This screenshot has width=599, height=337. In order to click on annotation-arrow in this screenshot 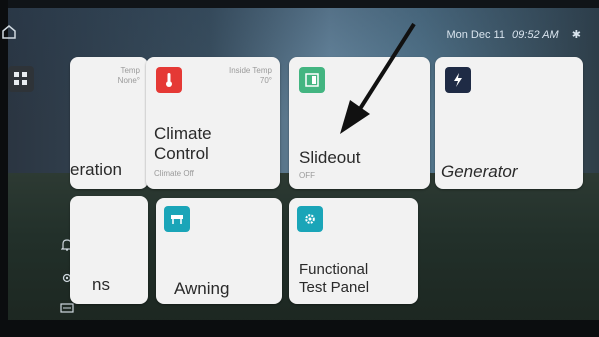, I will do `click(378, 78)`.